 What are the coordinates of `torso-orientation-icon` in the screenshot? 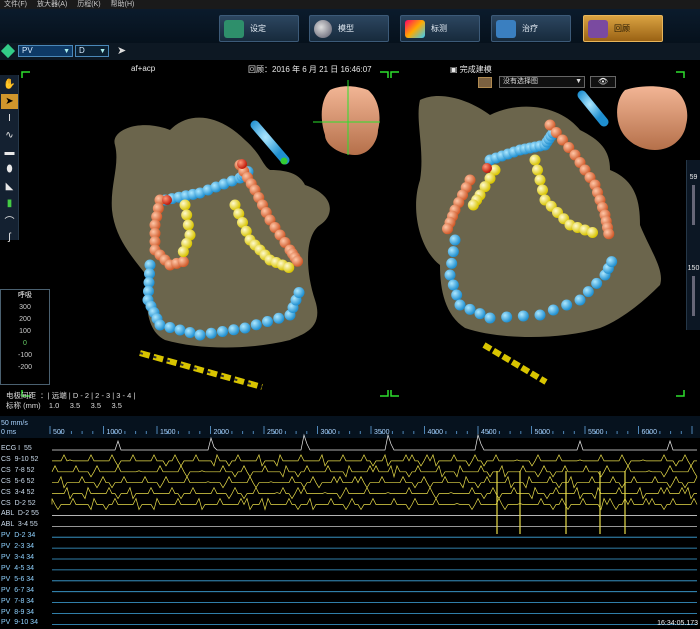 It's located at (652, 118).